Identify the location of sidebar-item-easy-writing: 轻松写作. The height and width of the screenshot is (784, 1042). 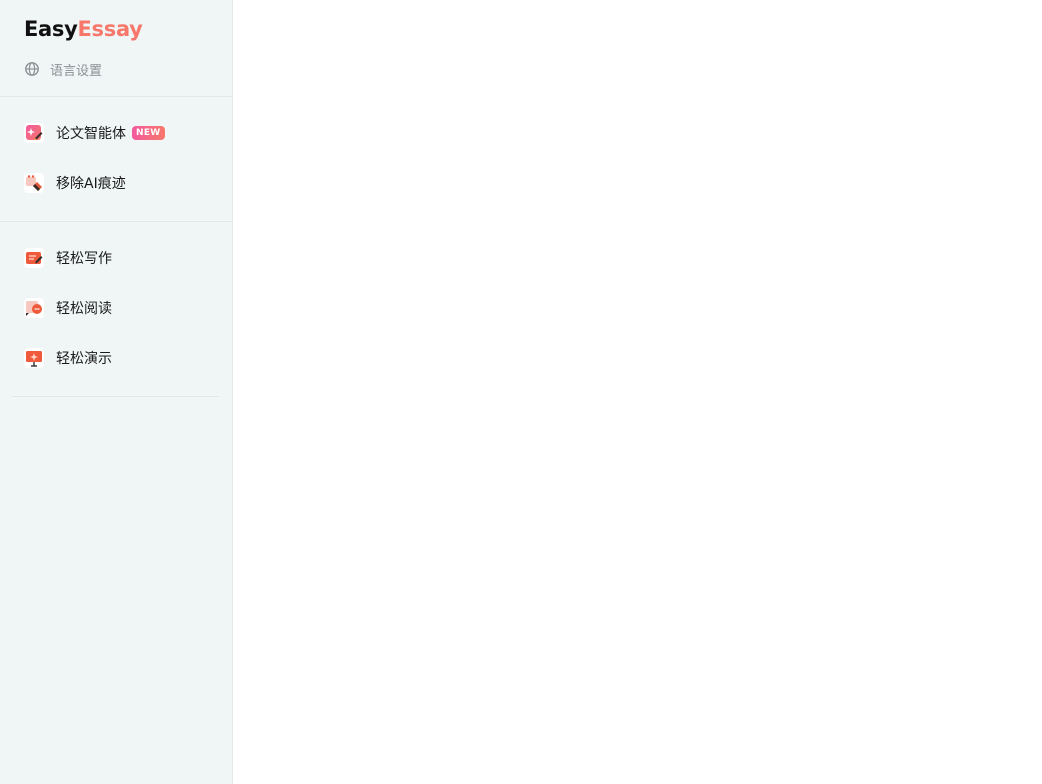
(68, 258).